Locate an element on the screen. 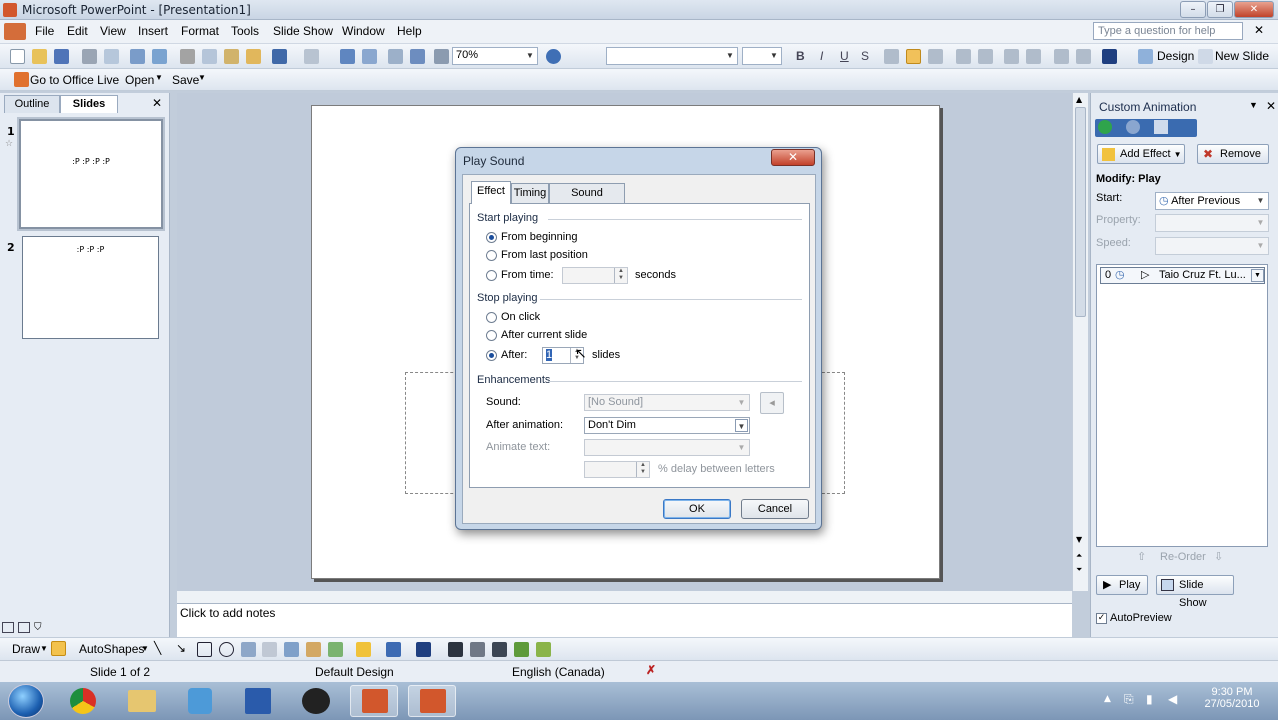  back-icon is located at coordinates (1105, 127).